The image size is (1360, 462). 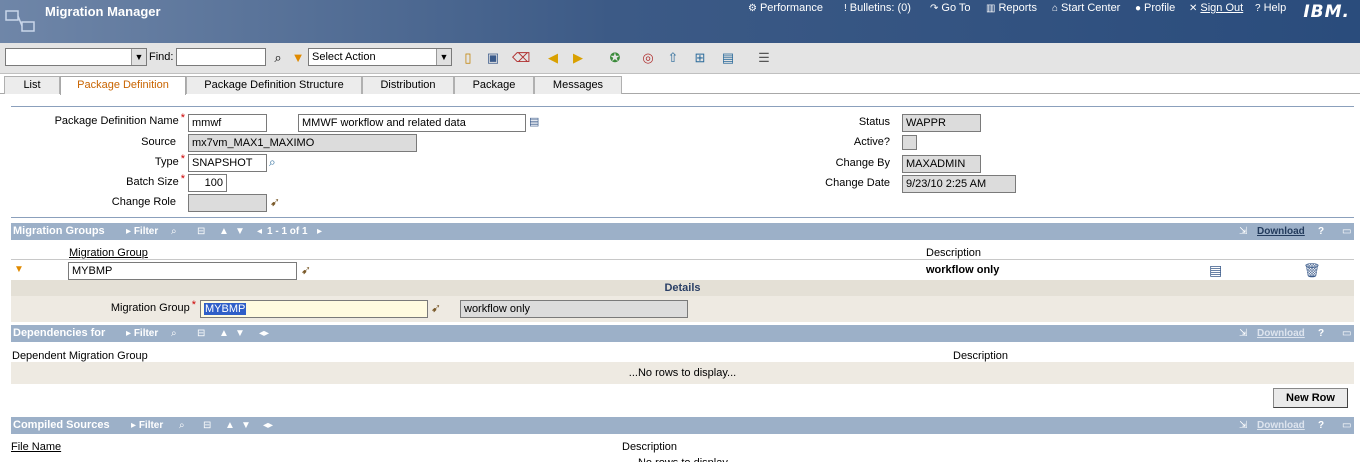 I want to click on app-title: Migration Manager, so click(x=103, y=11).